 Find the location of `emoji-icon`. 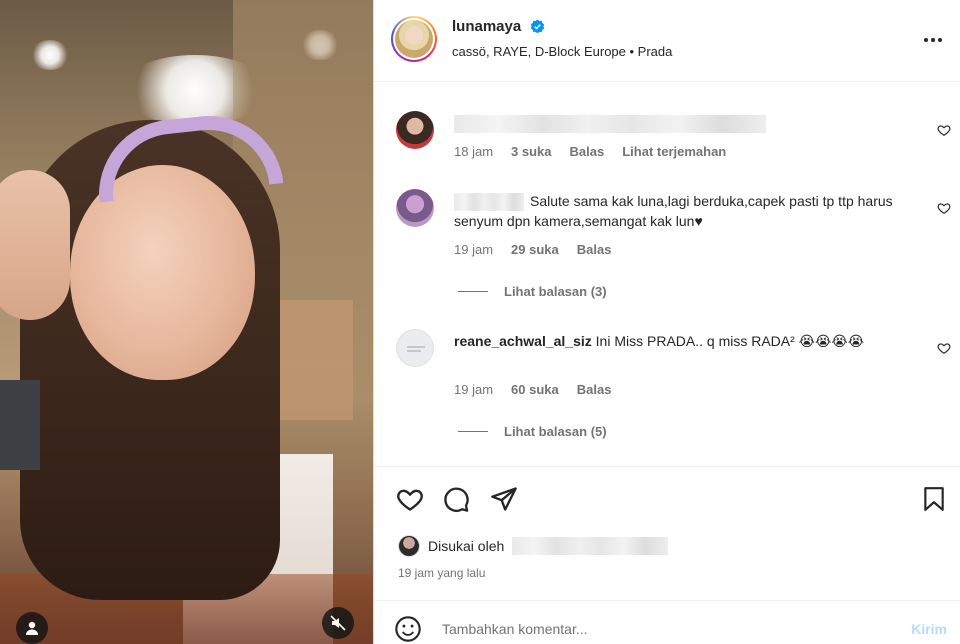

emoji-icon is located at coordinates (408, 629).